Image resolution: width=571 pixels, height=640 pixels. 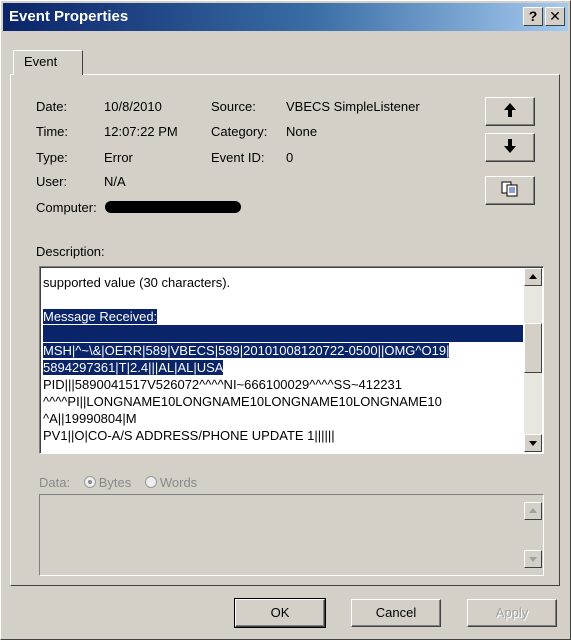 What do you see at coordinates (150, 482) in the screenshot?
I see `words-radio` at bounding box center [150, 482].